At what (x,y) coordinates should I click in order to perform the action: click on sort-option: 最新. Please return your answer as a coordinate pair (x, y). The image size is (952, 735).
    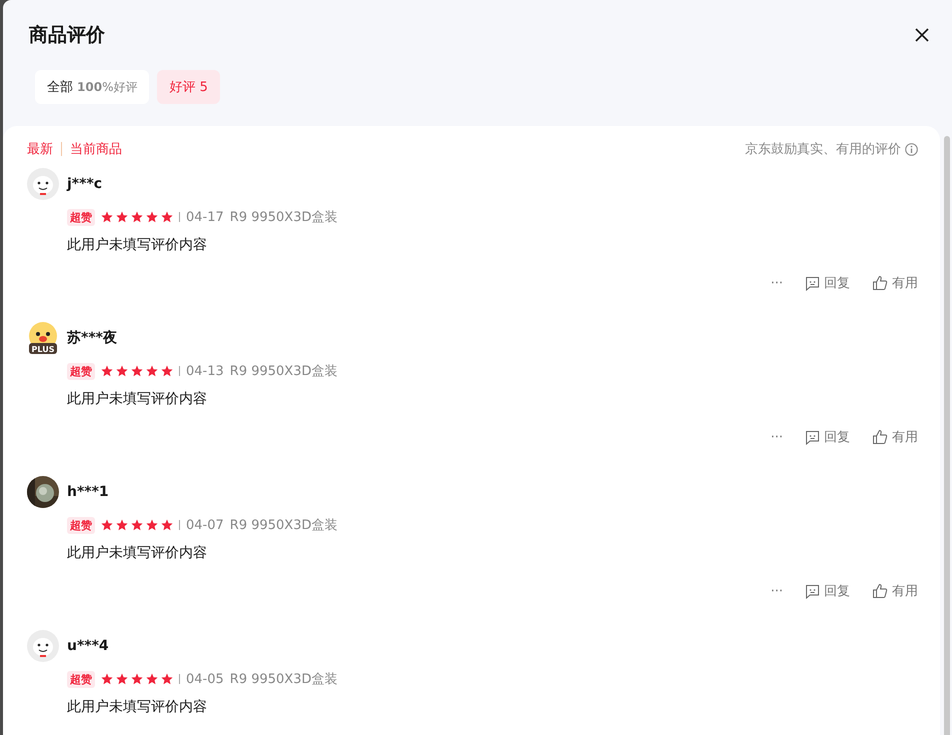
    Looking at the image, I should click on (40, 149).